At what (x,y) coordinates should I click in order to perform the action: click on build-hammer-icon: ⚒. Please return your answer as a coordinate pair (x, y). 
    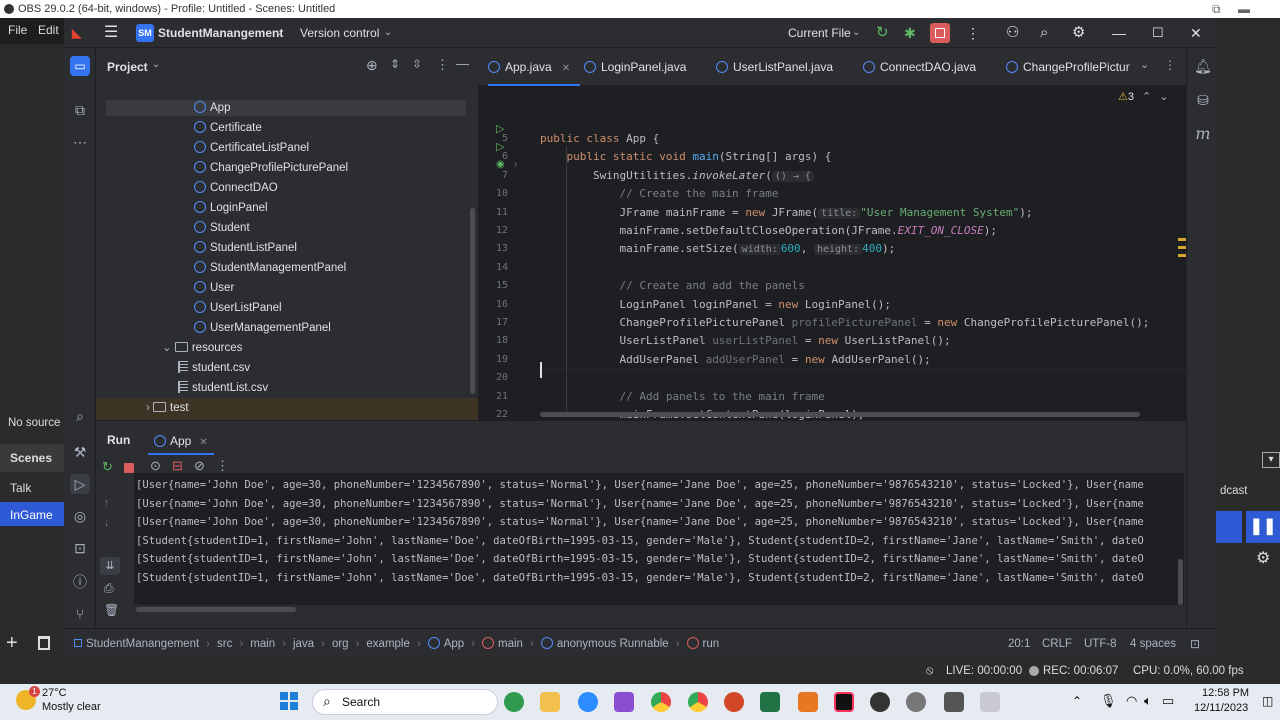
    Looking at the image, I should click on (80, 452).